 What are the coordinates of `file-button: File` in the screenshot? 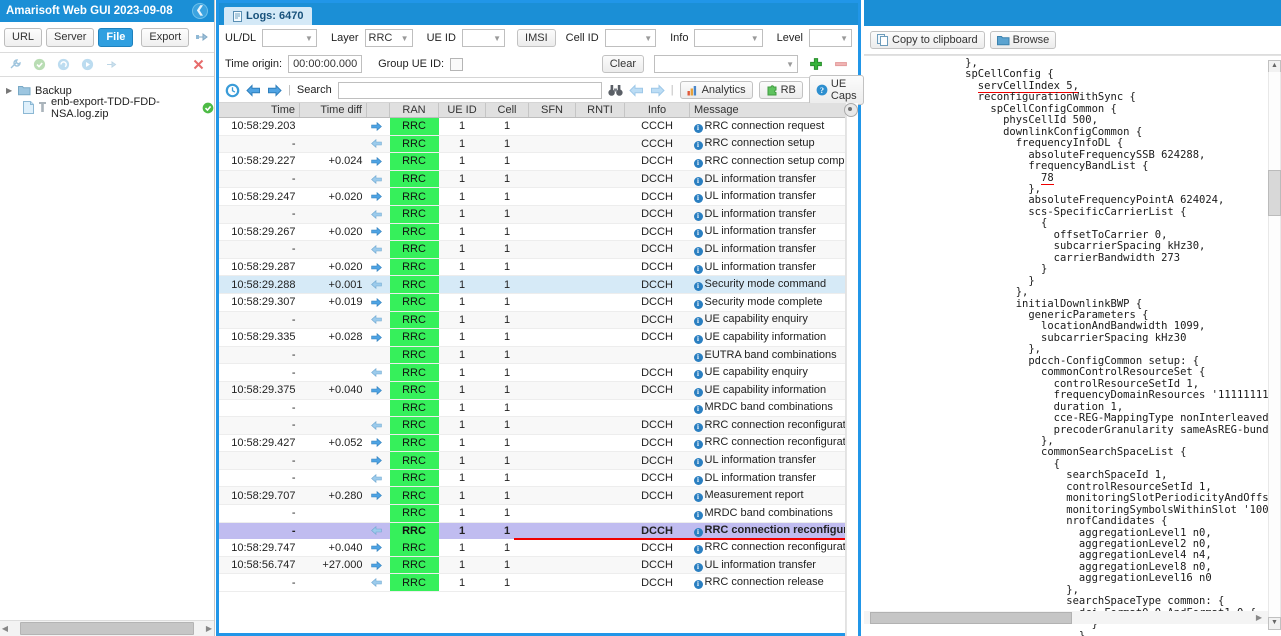 It's located at (116, 37).